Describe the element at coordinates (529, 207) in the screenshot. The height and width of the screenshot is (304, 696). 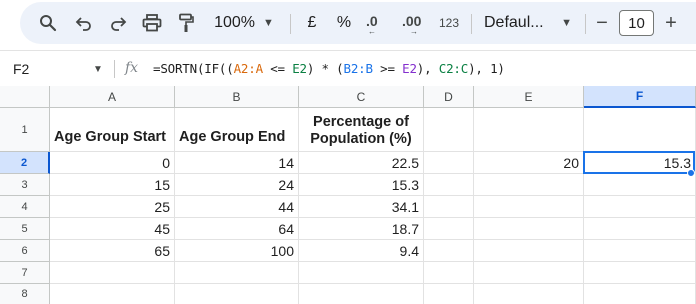
I see `cell-e4` at that location.